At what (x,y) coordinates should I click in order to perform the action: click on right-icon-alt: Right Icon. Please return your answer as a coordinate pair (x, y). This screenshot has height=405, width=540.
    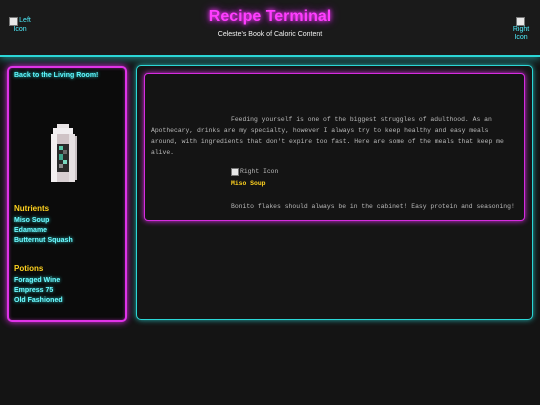
    Looking at the image, I should click on (521, 33).